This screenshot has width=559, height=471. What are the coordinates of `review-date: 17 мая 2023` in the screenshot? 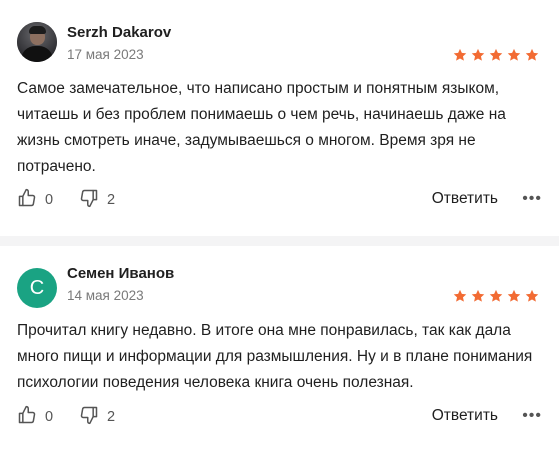 It's located at (105, 54).